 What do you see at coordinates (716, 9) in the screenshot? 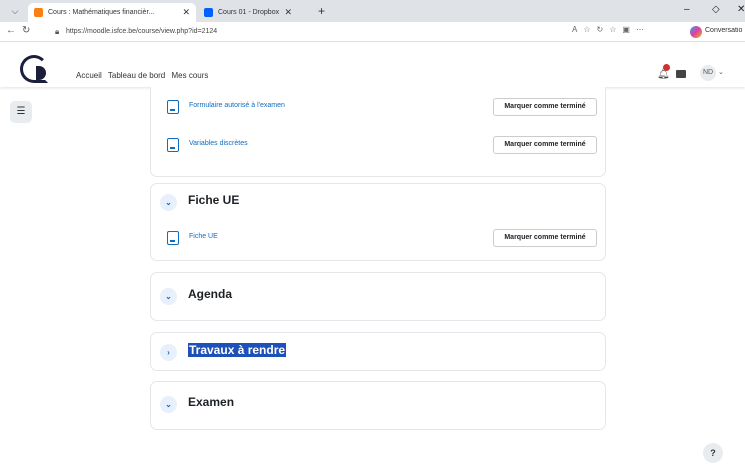
I see `restore-icon: ◇` at bounding box center [716, 9].